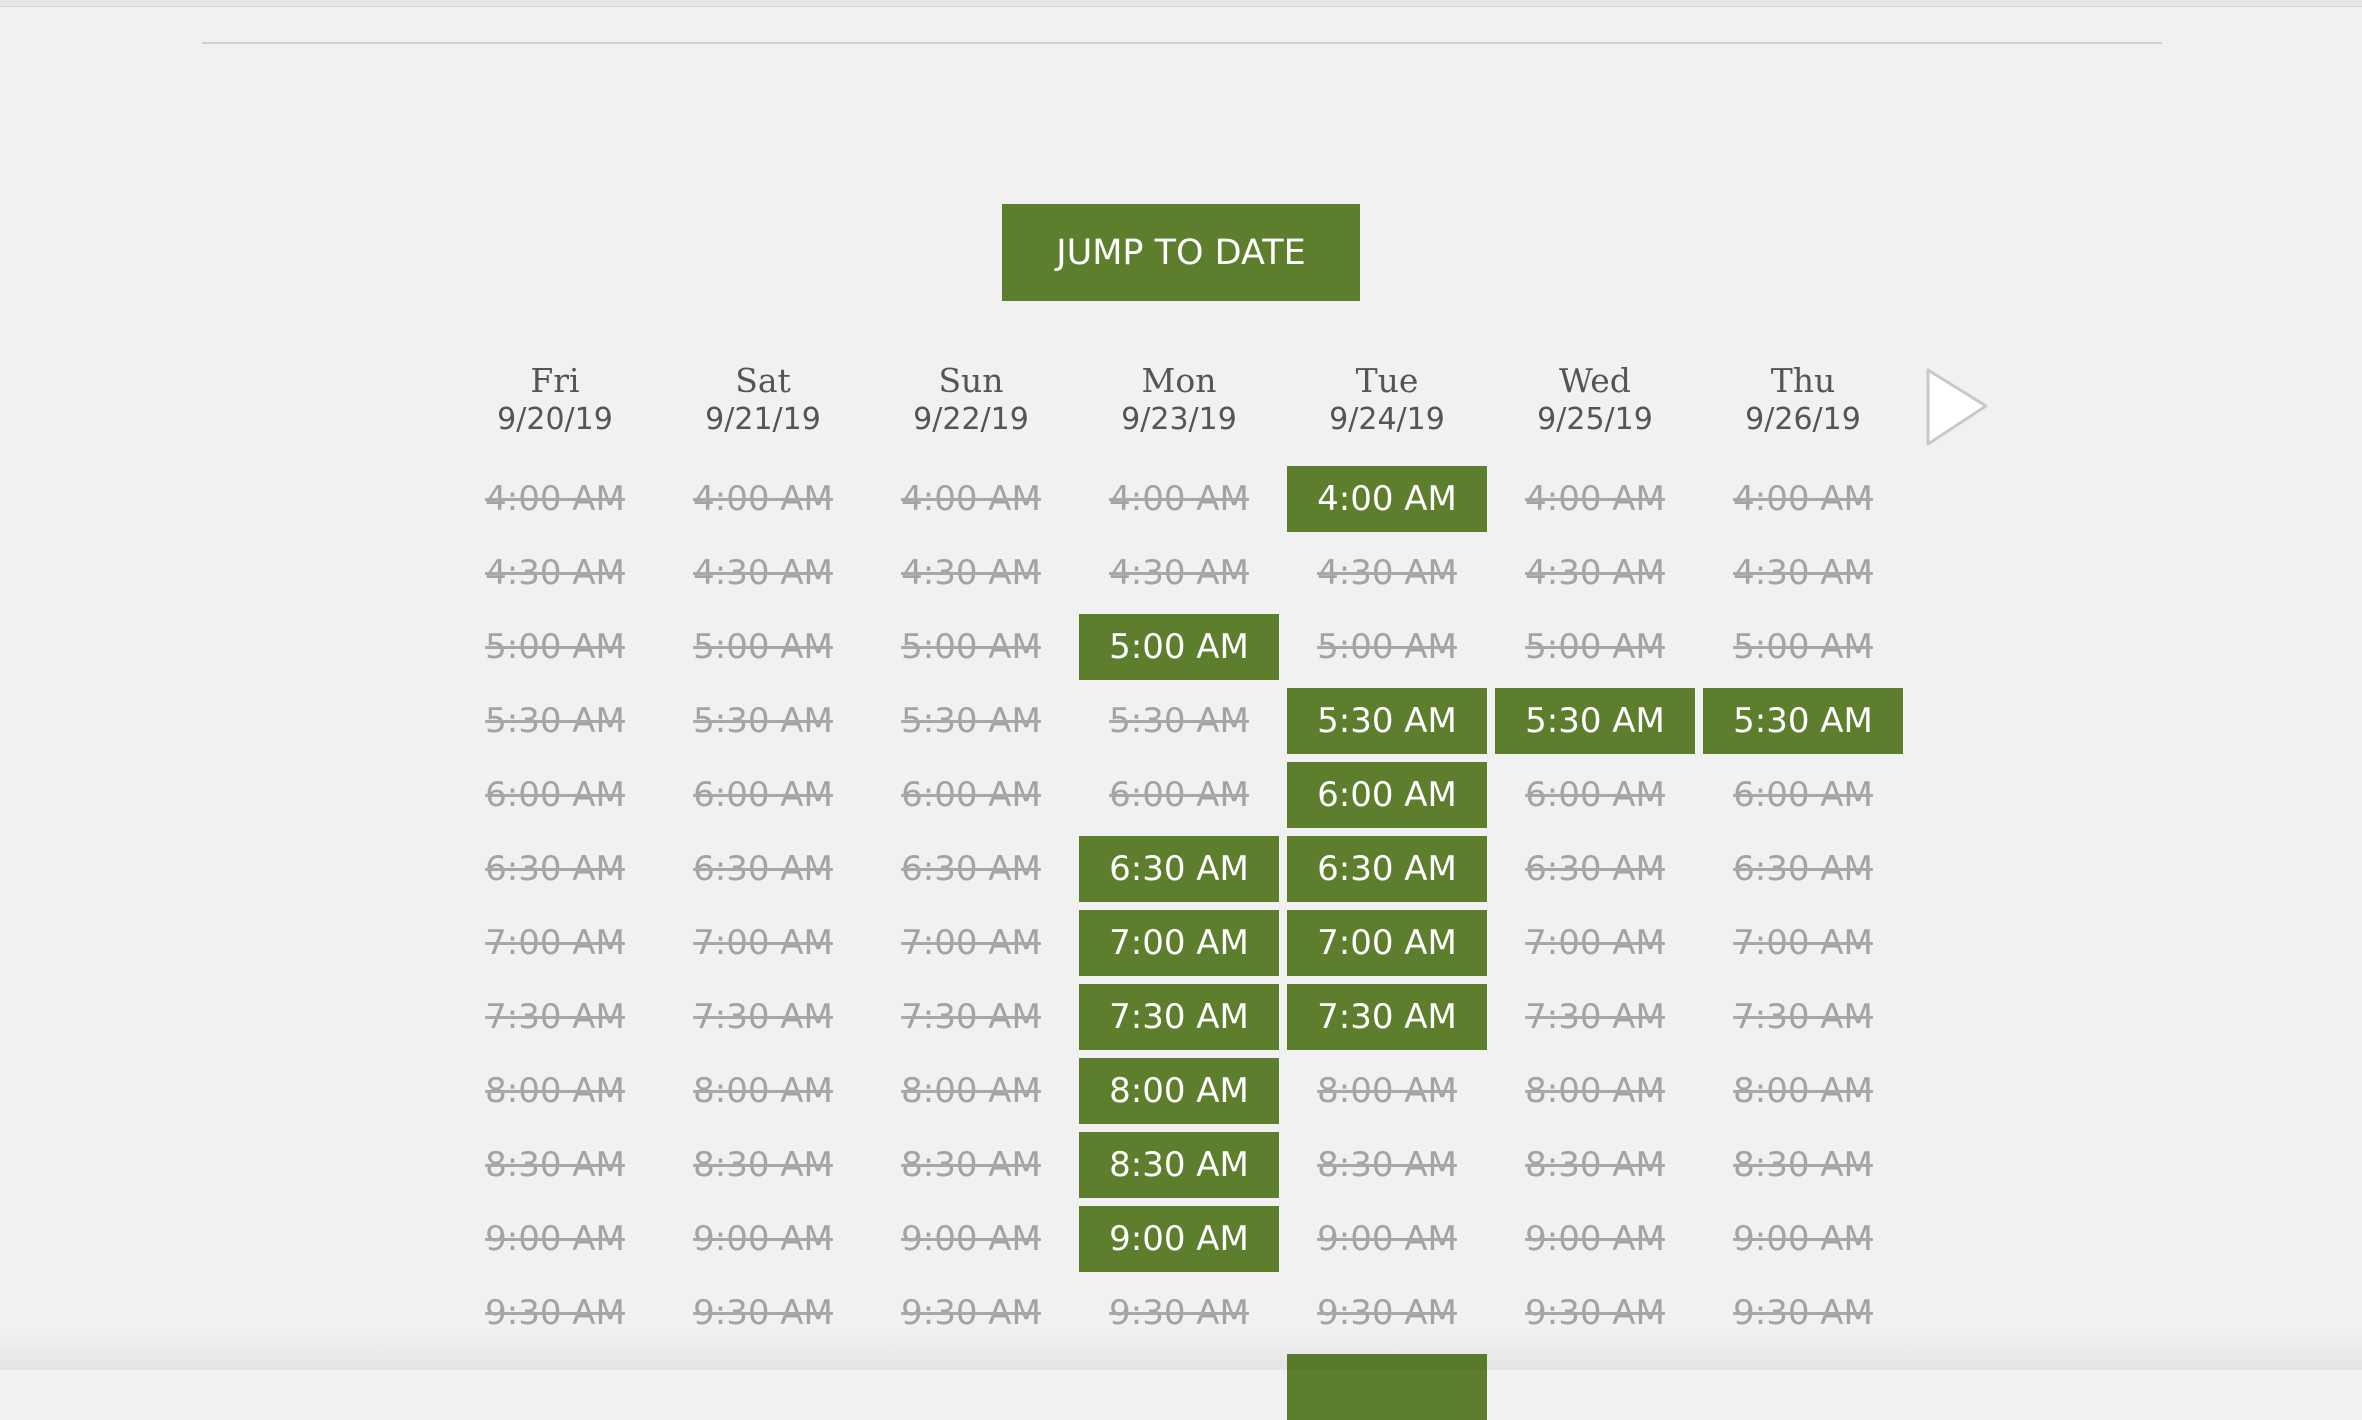 This screenshot has width=2362, height=1420. I want to click on top-bar, so click(1181, 3).